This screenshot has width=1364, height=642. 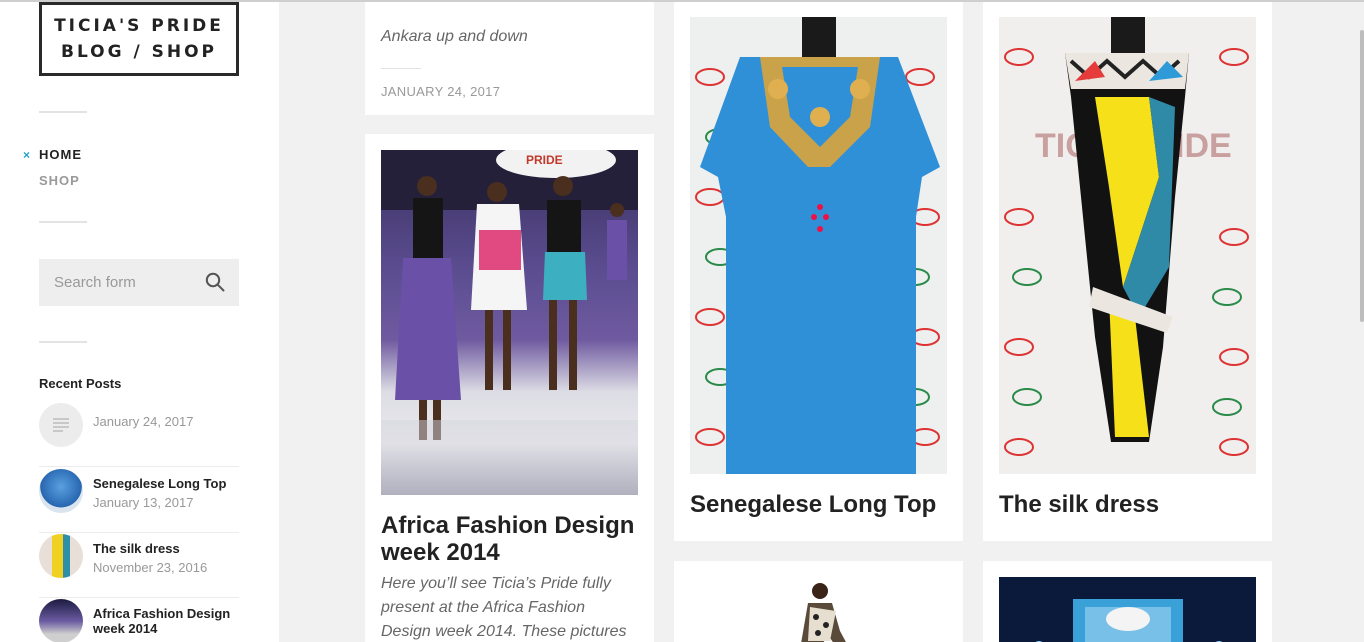 What do you see at coordinates (60, 154) in the screenshot?
I see `nav-home: HOME` at bounding box center [60, 154].